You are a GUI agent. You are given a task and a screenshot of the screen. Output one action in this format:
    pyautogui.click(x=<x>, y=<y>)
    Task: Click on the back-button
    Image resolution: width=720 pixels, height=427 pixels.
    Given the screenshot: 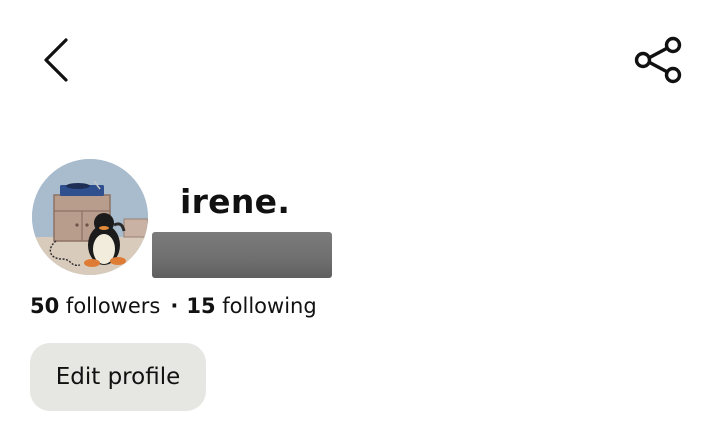 What is the action you would take?
    pyautogui.click(x=58, y=60)
    